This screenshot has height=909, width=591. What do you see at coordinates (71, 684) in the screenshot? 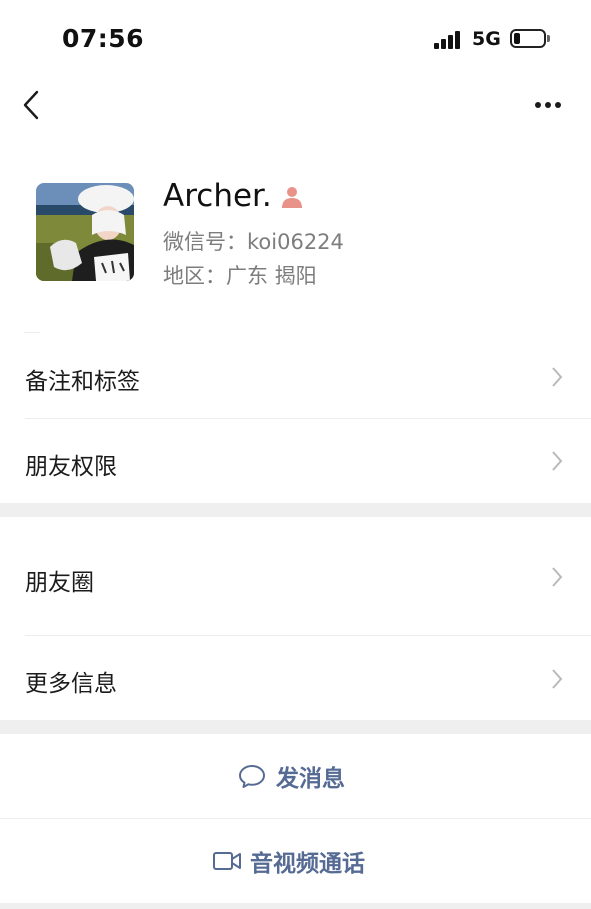
I see `more-info-label: 更多信息` at bounding box center [71, 684].